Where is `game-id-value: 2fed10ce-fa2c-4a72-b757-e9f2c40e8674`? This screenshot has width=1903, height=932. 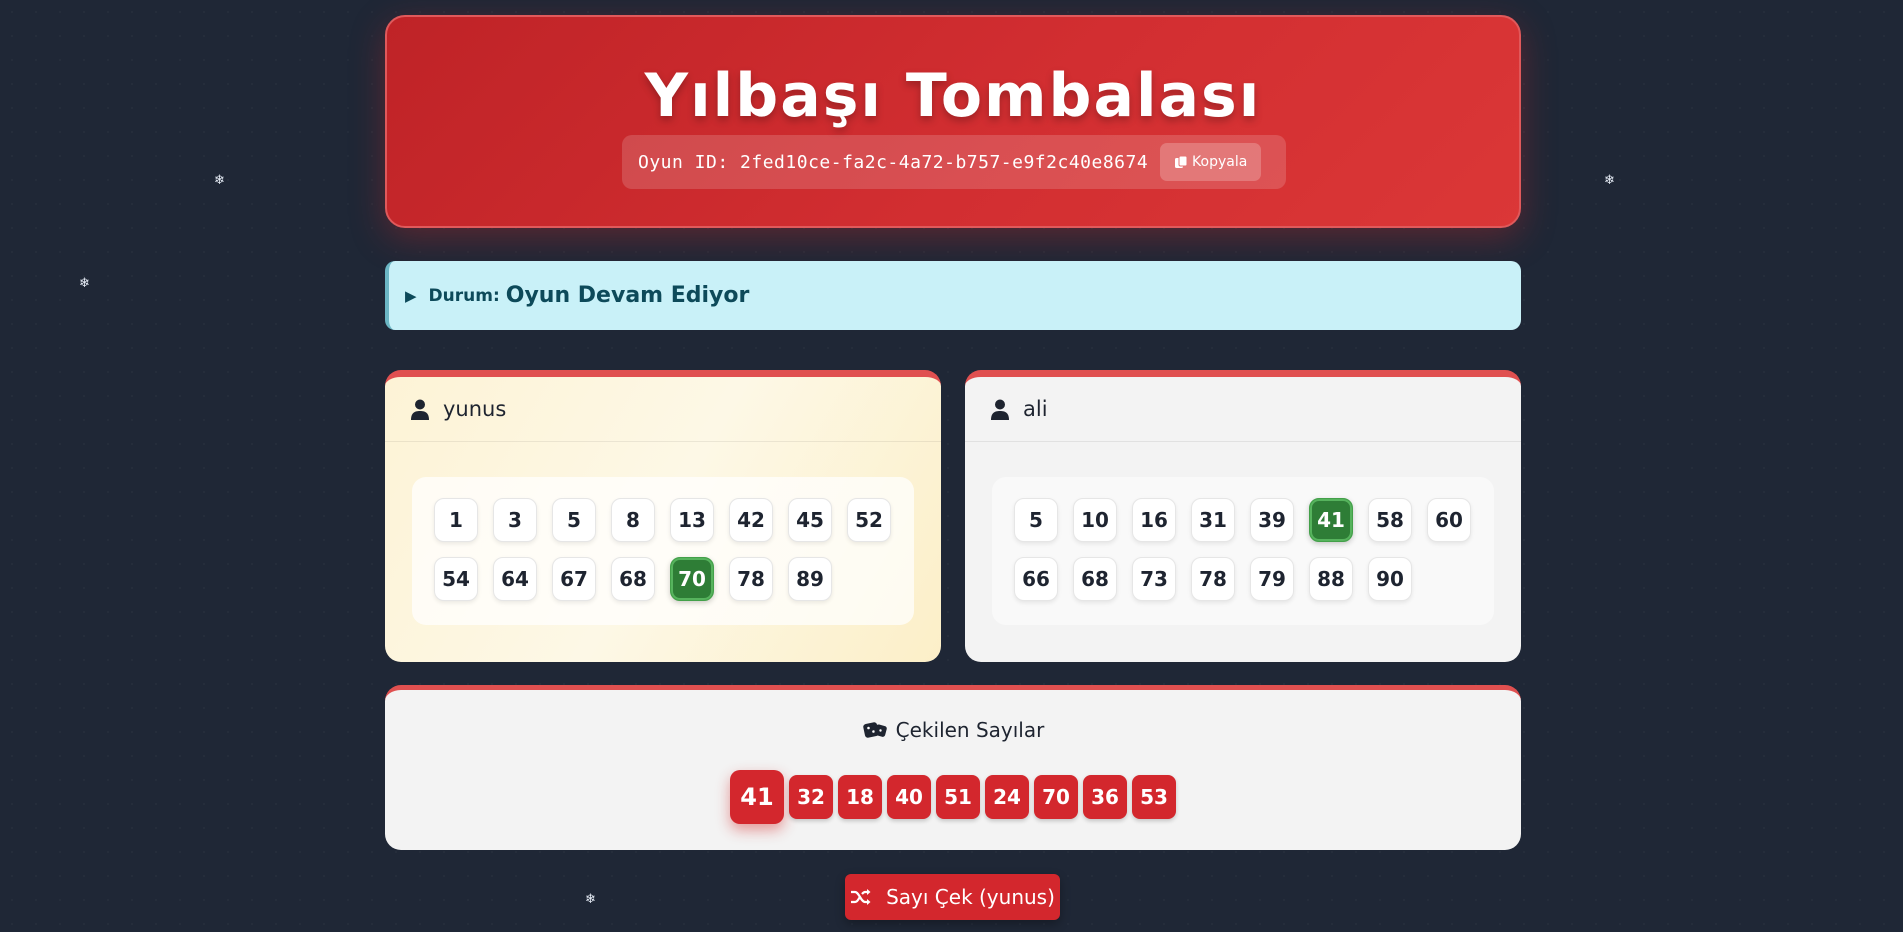 game-id-value: 2fed10ce-fa2c-4a72-b757-e9f2c40e8674 is located at coordinates (944, 162).